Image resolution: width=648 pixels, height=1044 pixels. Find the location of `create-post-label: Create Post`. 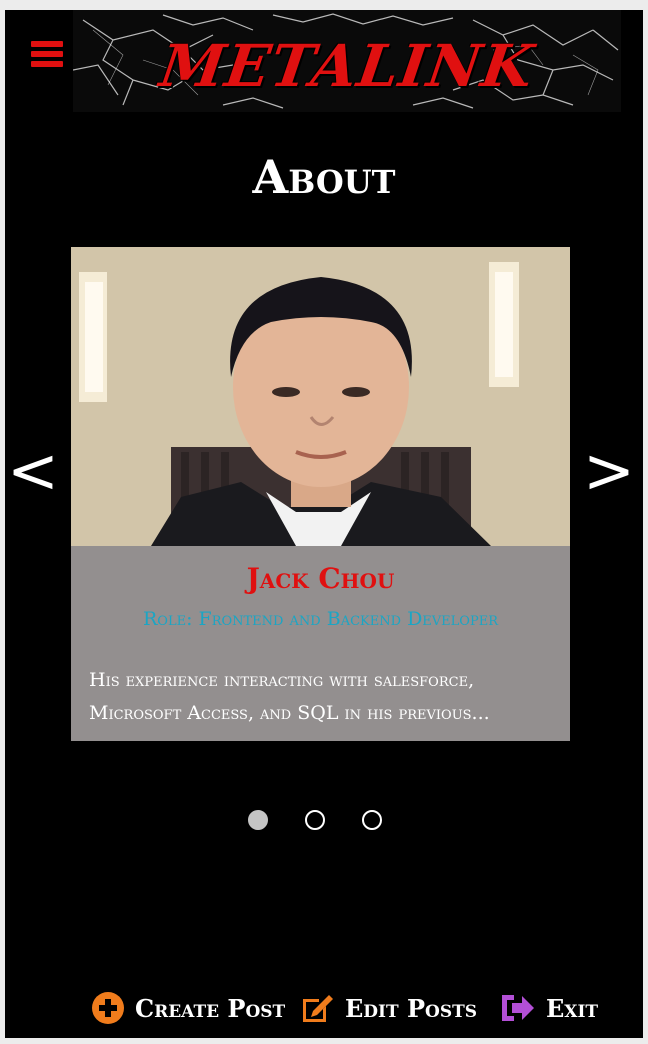

create-post-label: Create Post is located at coordinates (210, 1008).